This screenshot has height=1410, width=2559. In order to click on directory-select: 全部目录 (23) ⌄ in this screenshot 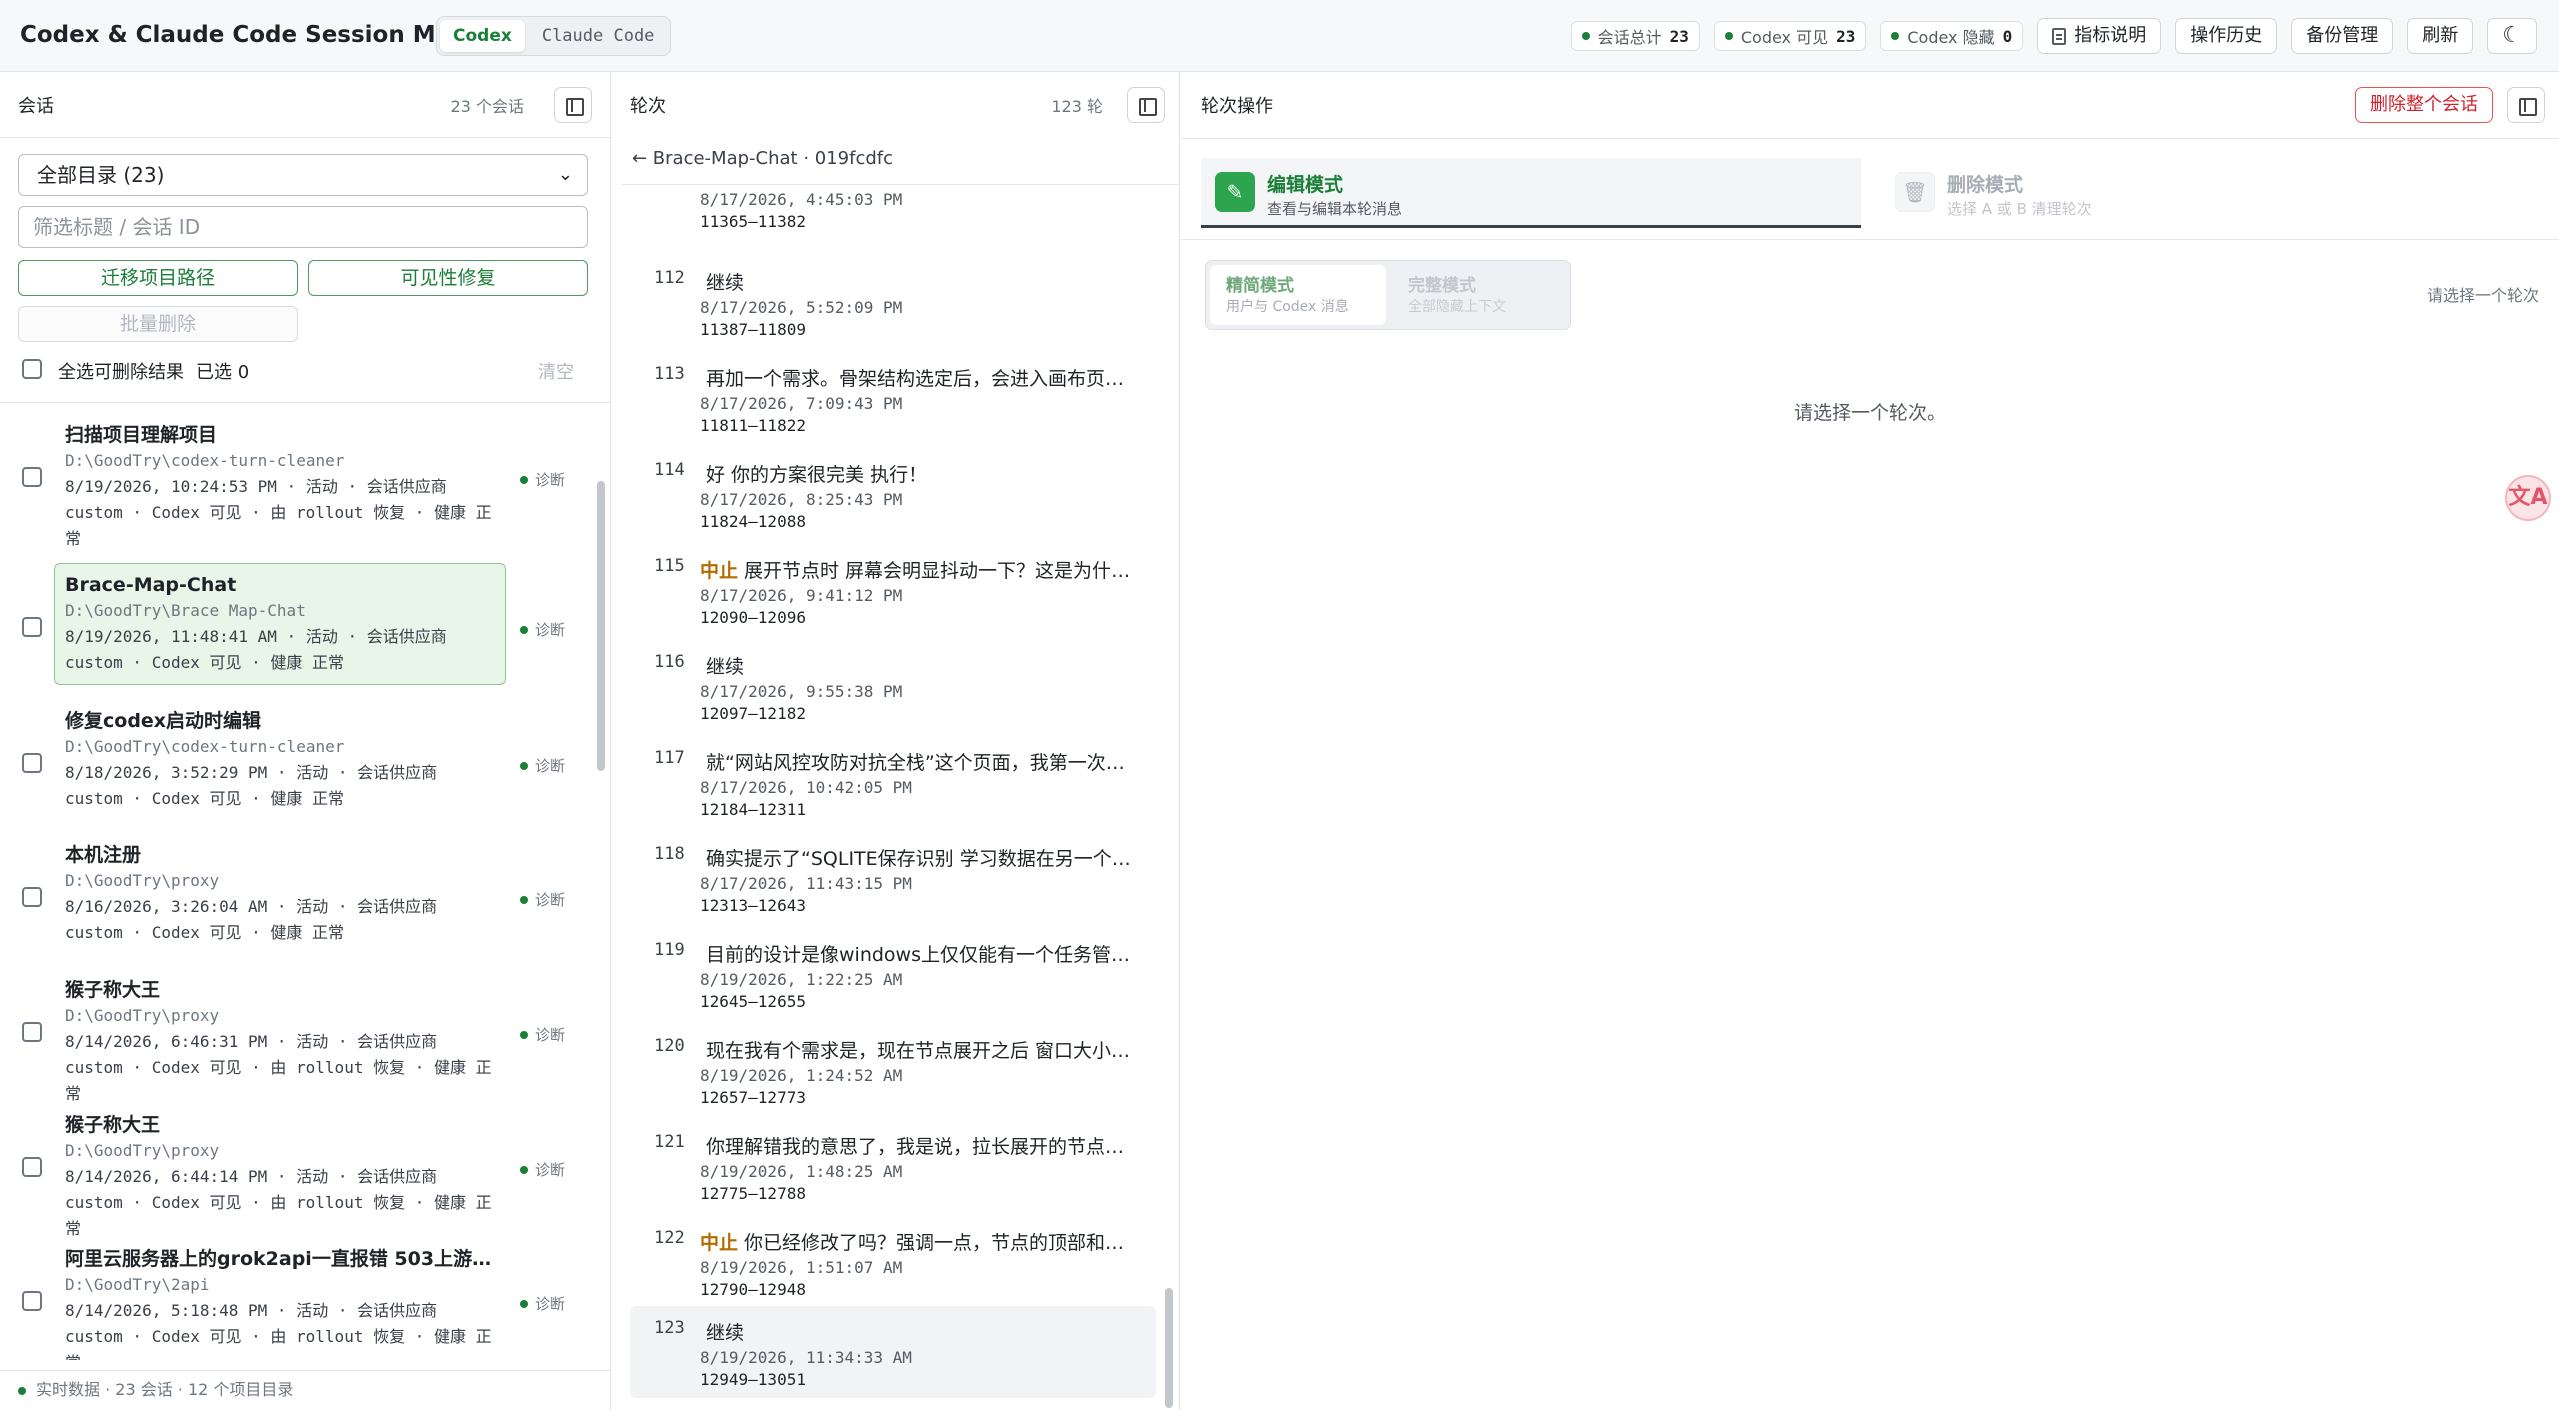, I will do `click(303, 175)`.